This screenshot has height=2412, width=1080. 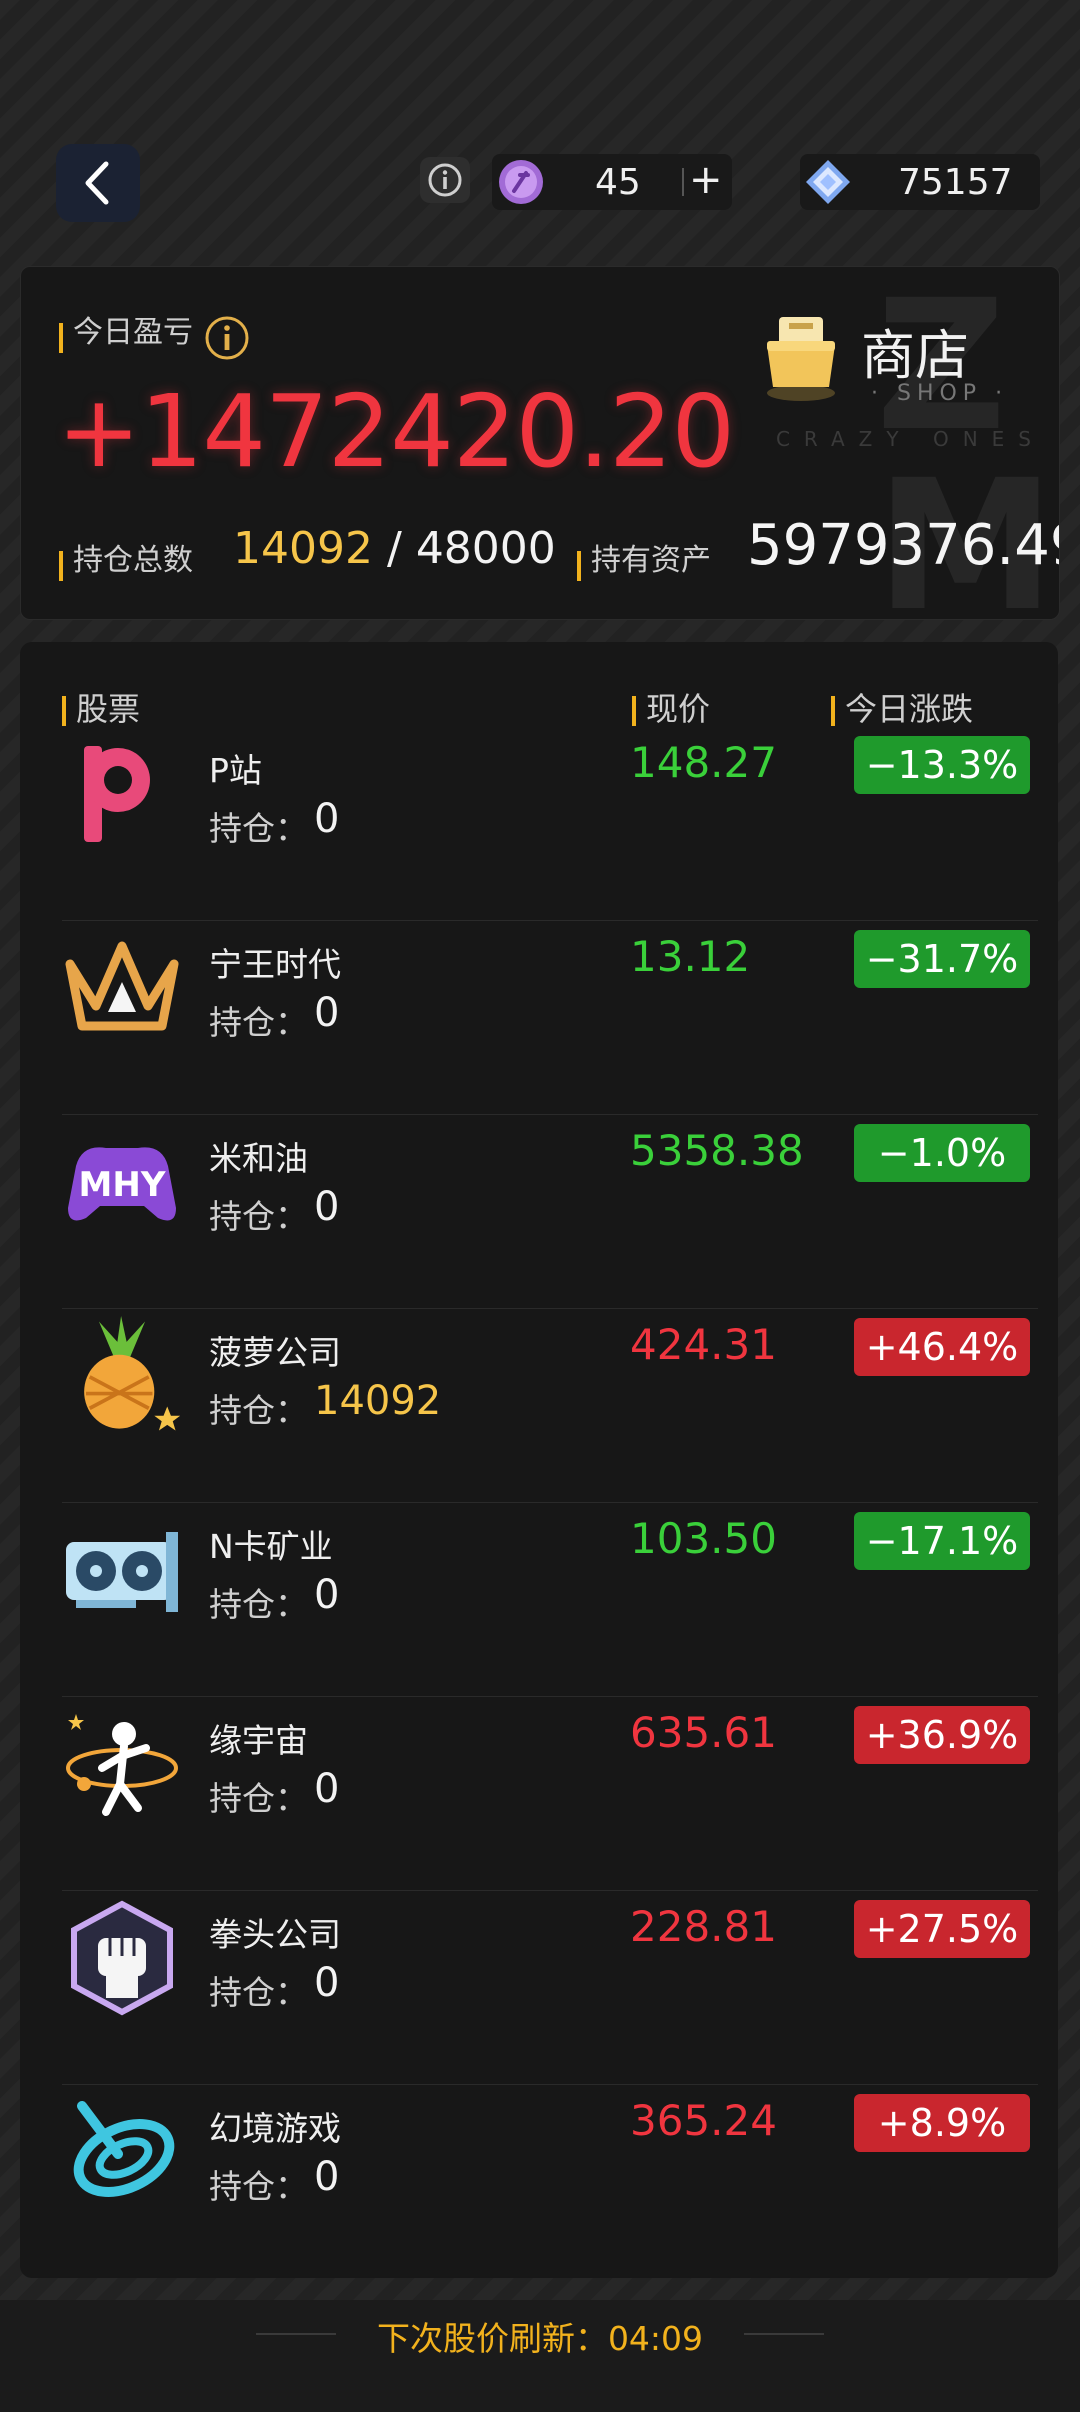 What do you see at coordinates (903, 545) in the screenshot?
I see `assets-value: 5979376.49` at bounding box center [903, 545].